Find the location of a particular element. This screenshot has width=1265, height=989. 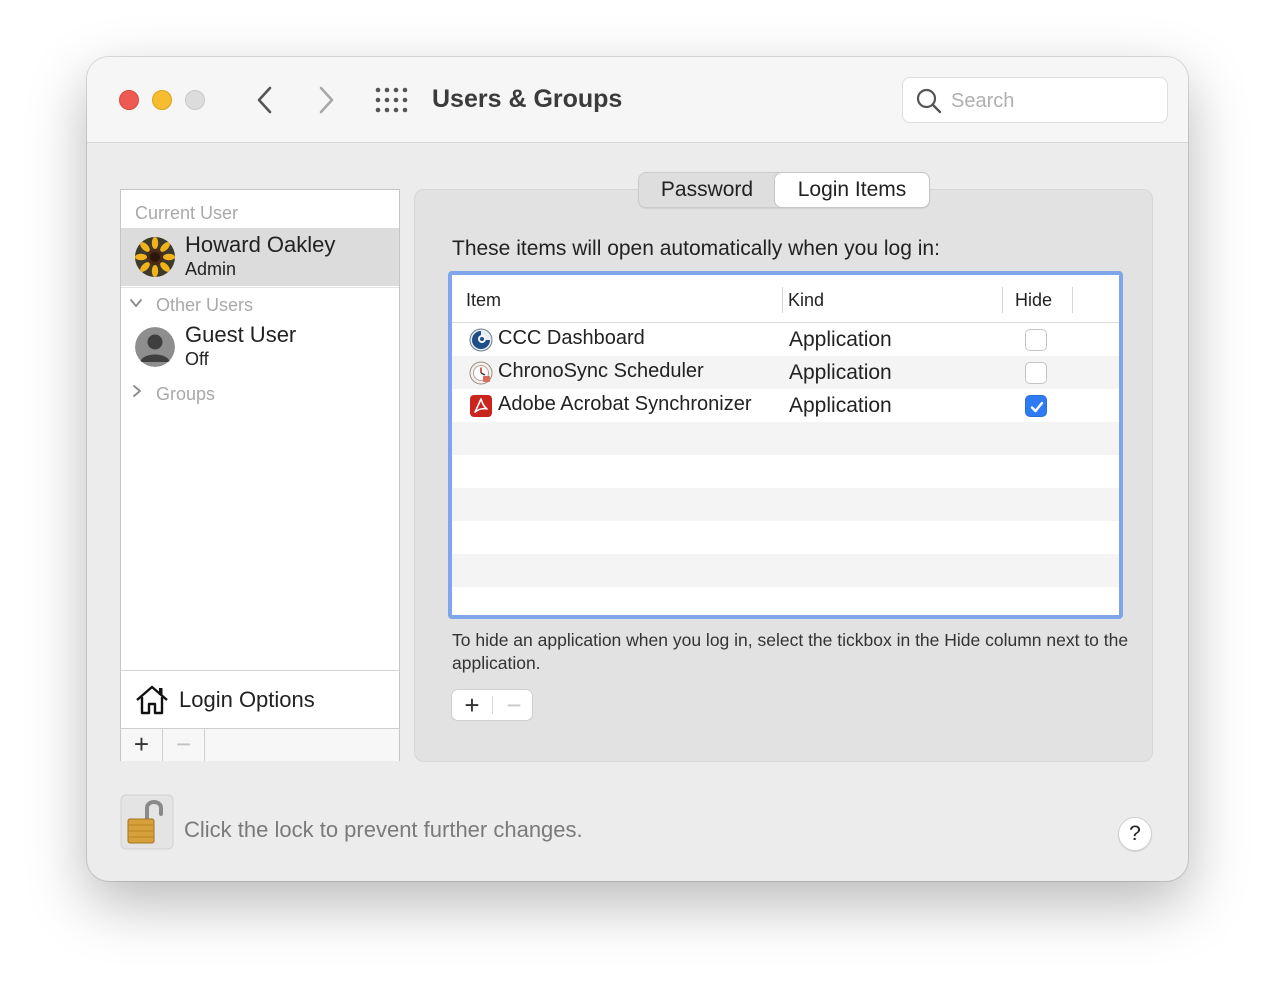

house-icon is located at coordinates (152, 700).